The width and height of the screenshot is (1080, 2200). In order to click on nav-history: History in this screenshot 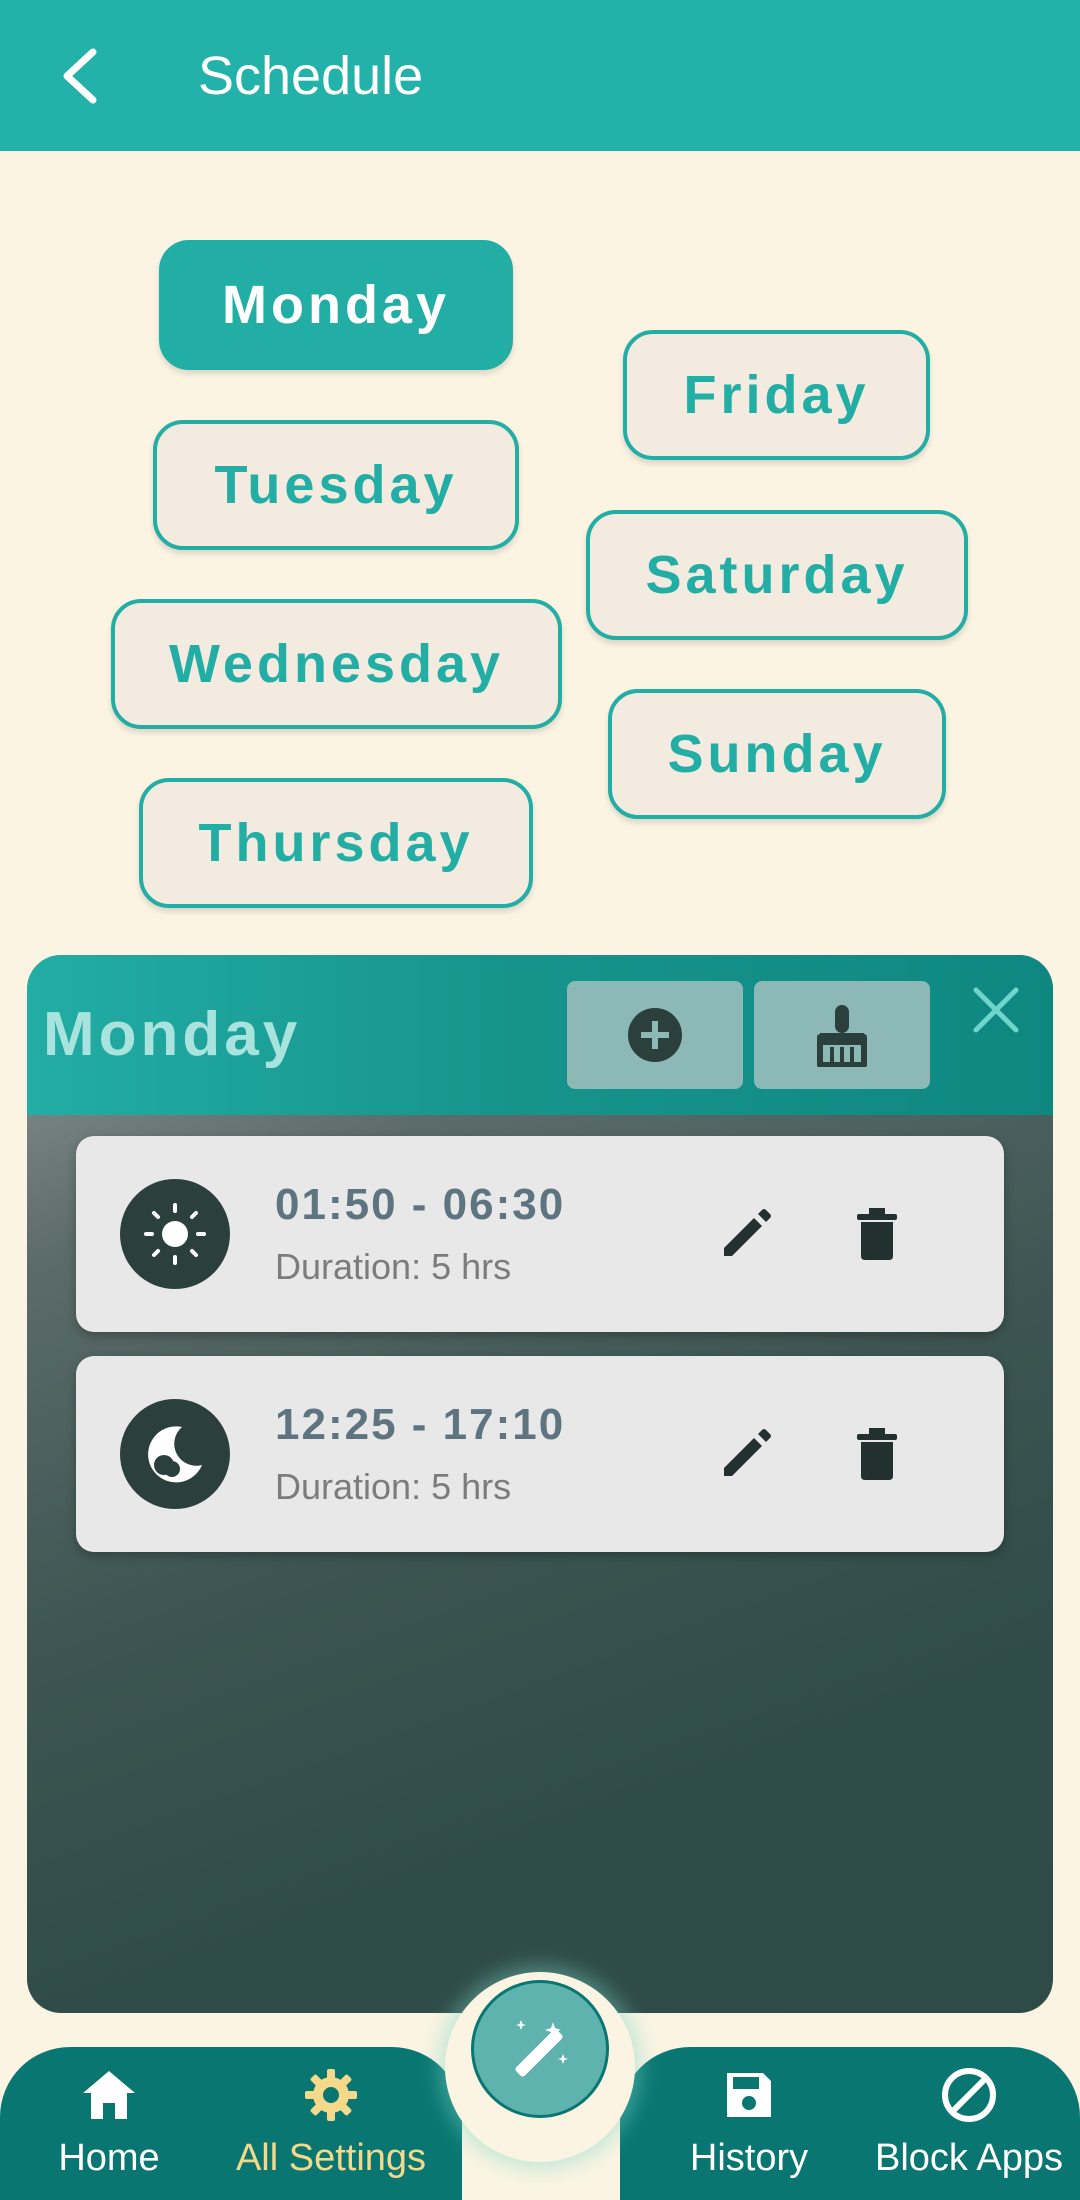, I will do `click(749, 2126)`.